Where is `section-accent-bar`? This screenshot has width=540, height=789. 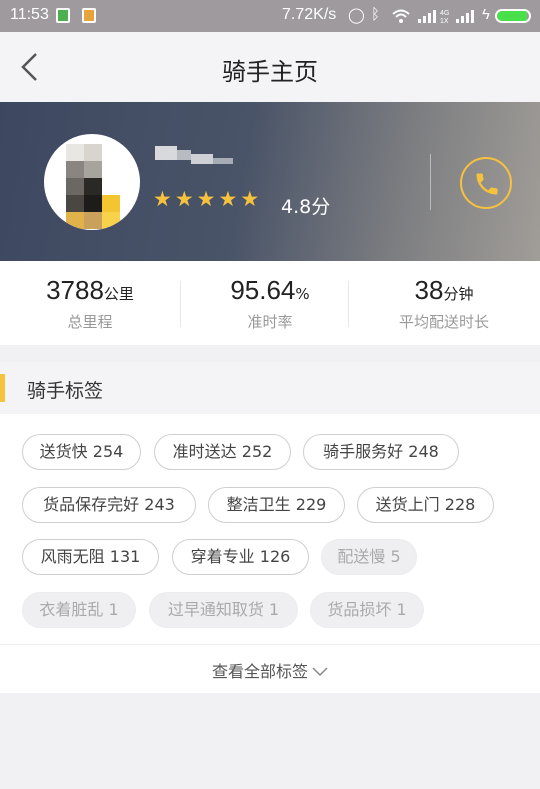 section-accent-bar is located at coordinates (2, 388).